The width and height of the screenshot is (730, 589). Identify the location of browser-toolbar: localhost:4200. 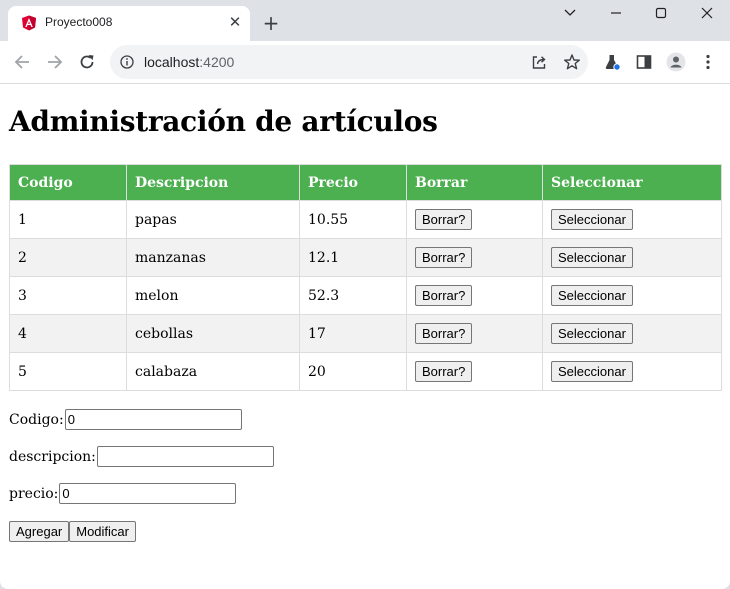
(365, 62).